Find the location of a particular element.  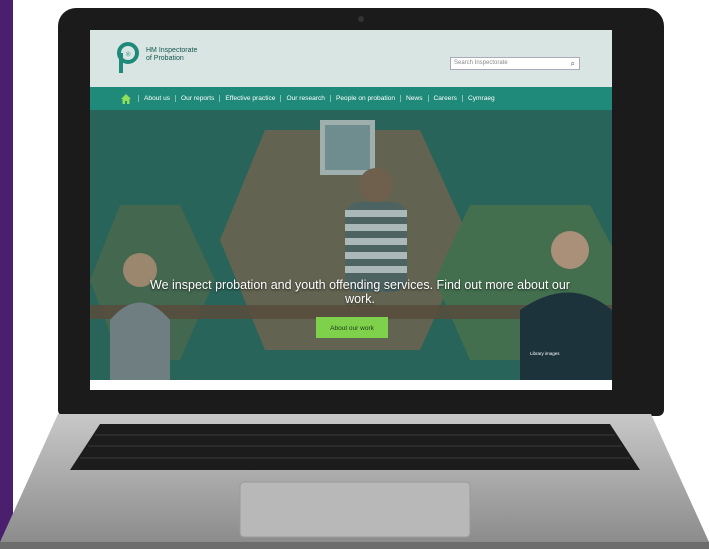

nav-item-cymraeg: Cymraeg is located at coordinates (480, 98).